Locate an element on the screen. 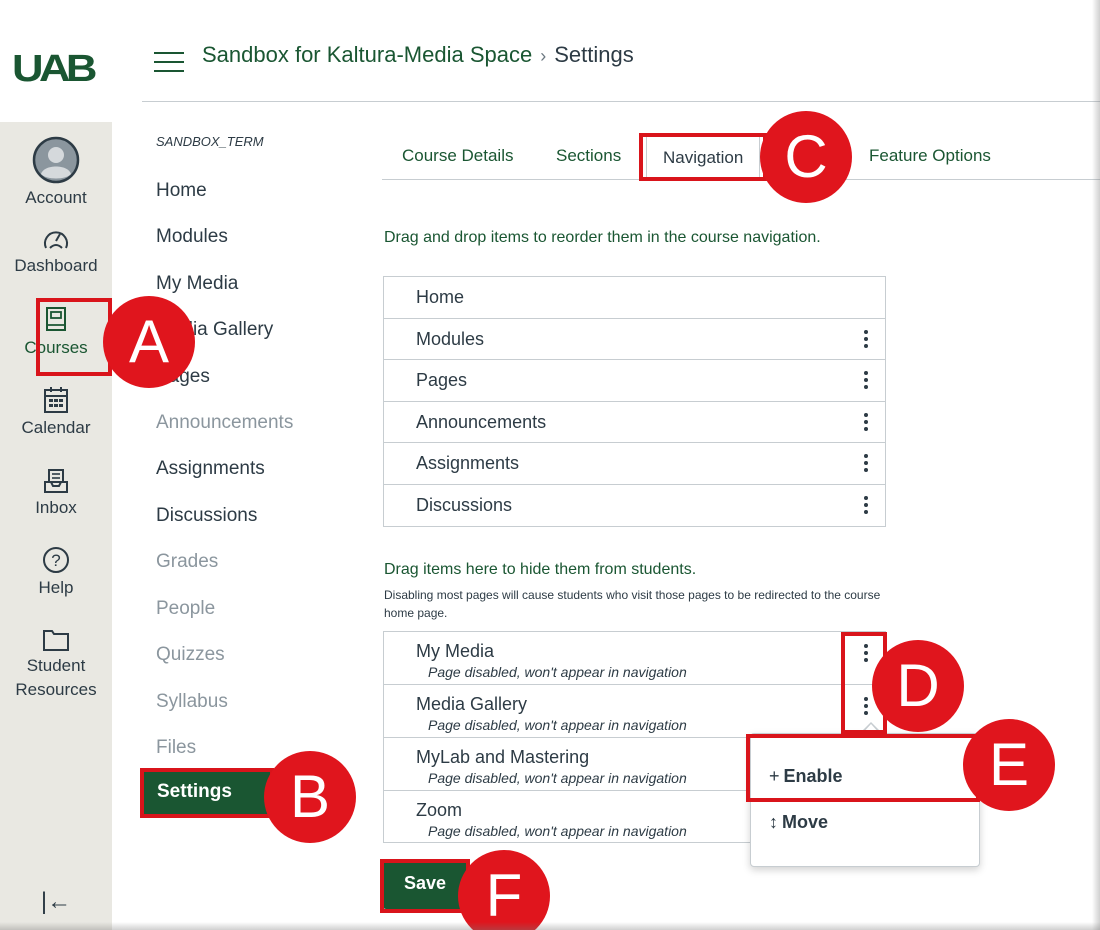 The image size is (1100, 930). nav-row-label: Pages is located at coordinates (442, 380).